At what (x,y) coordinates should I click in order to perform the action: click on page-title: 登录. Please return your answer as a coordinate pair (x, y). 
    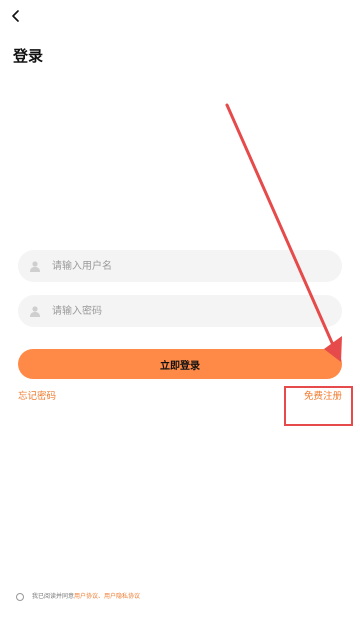
    Looking at the image, I should click on (28, 56).